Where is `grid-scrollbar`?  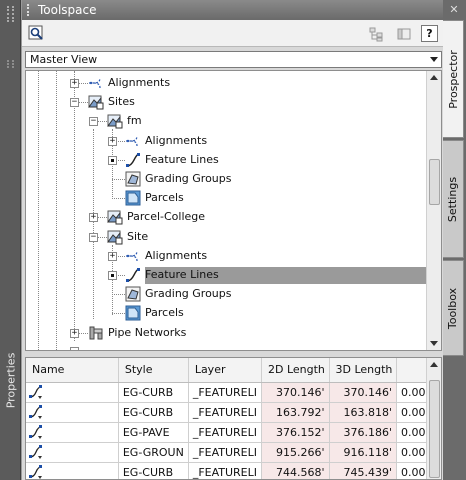
grid-scrollbar is located at coordinates (433, 418).